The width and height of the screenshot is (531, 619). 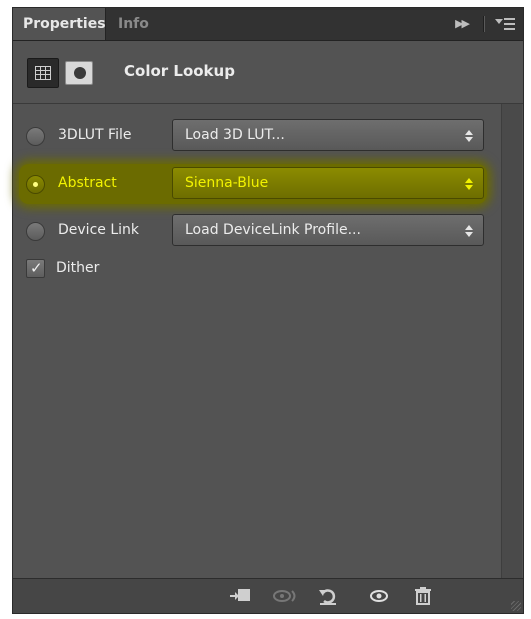 What do you see at coordinates (283, 596) in the screenshot?
I see `view-previous-state-icon` at bounding box center [283, 596].